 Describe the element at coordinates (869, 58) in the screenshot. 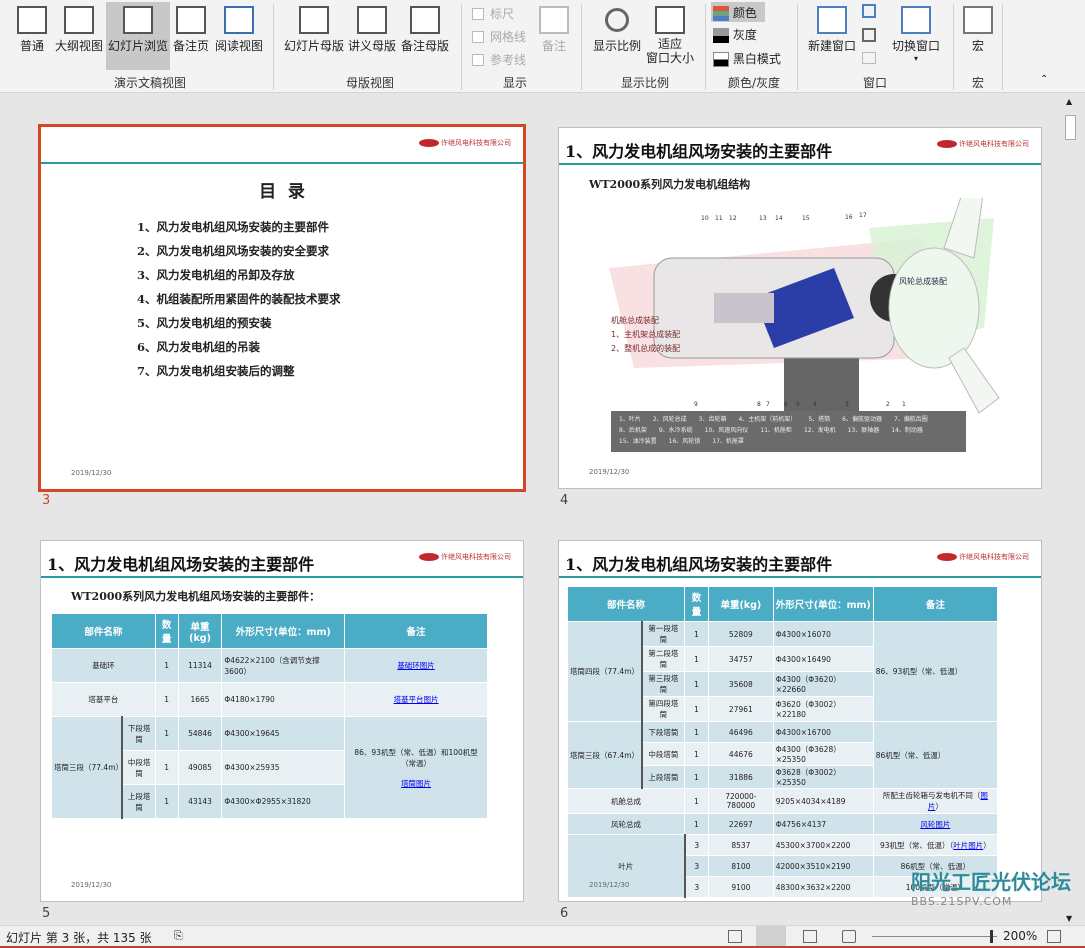

I see `move-split-icon` at that location.